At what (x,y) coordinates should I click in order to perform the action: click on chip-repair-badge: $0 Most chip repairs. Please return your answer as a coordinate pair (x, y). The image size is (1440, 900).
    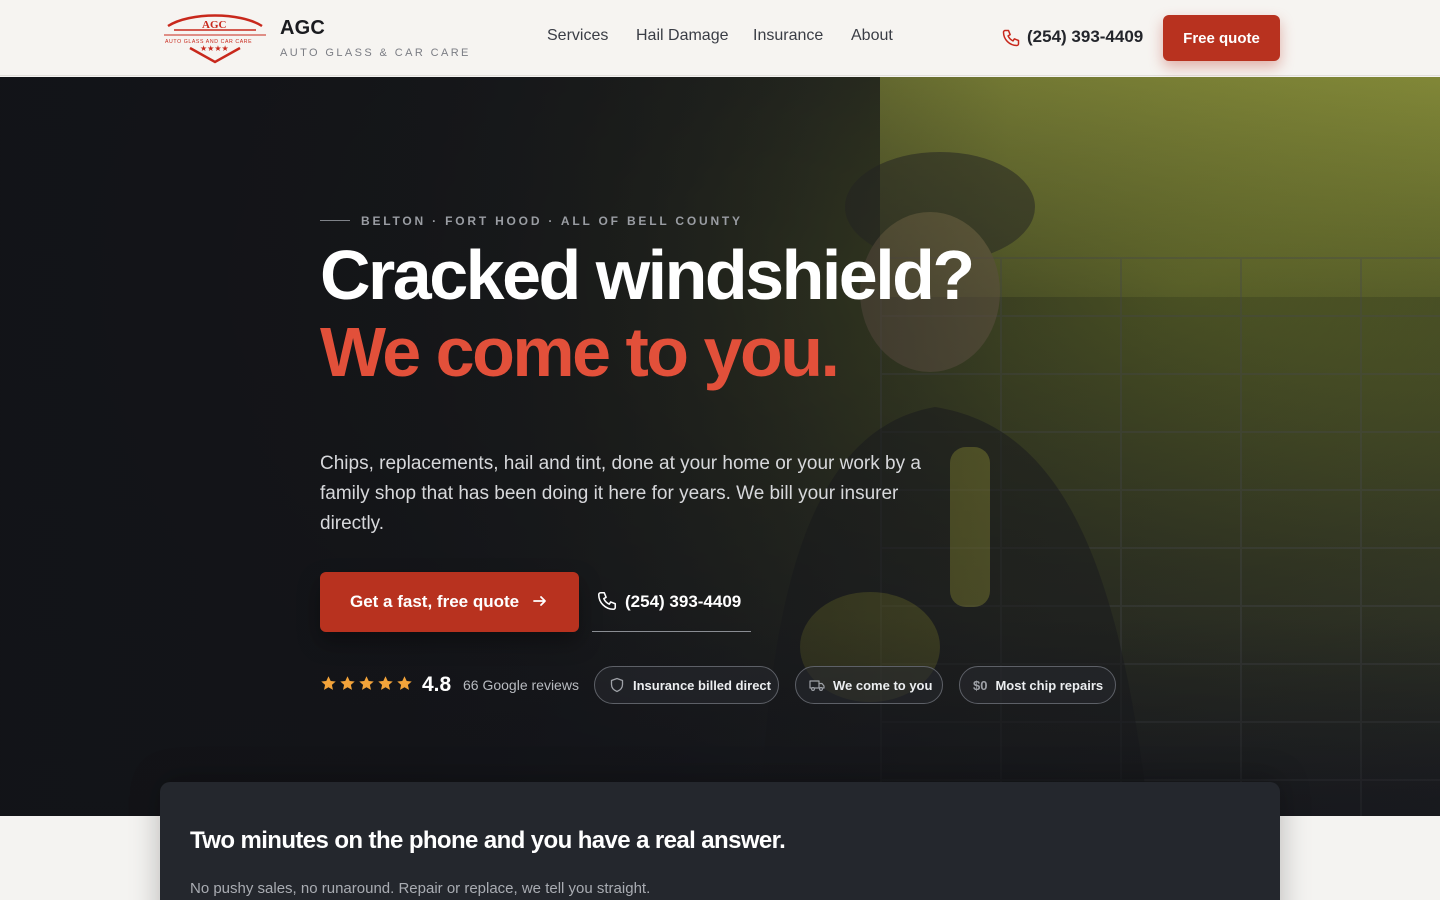
    Looking at the image, I should click on (1037, 685).